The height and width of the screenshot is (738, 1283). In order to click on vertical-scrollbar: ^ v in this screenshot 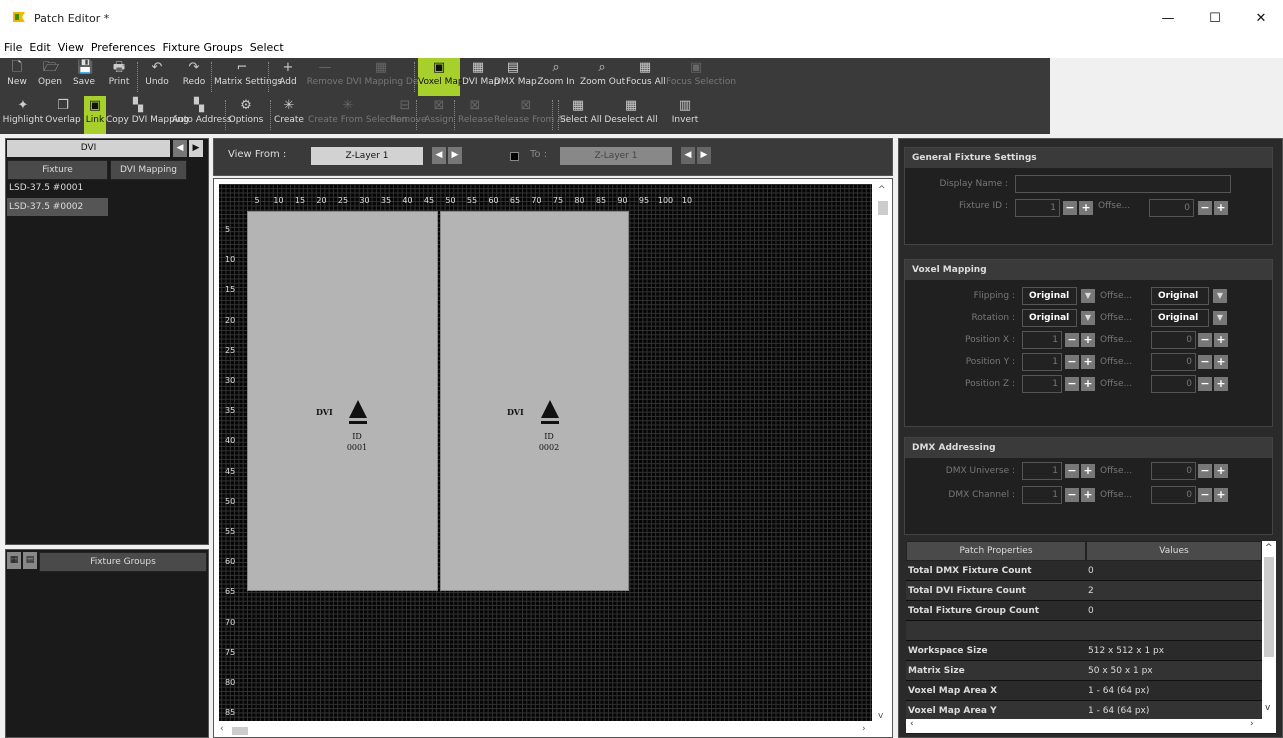, I will do `click(883, 451)`.